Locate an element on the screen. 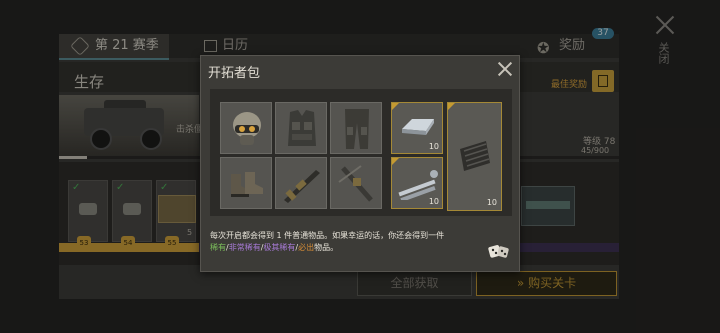 The image size is (720, 333). rarity-rare: 稀有 is located at coordinates (218, 247).